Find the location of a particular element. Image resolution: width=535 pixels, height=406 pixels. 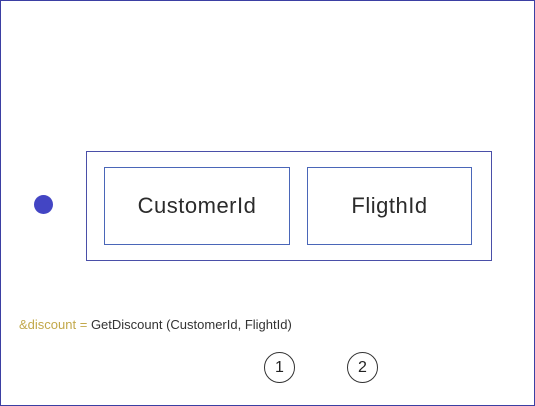

marker-circle-2: 2 is located at coordinates (362, 367).